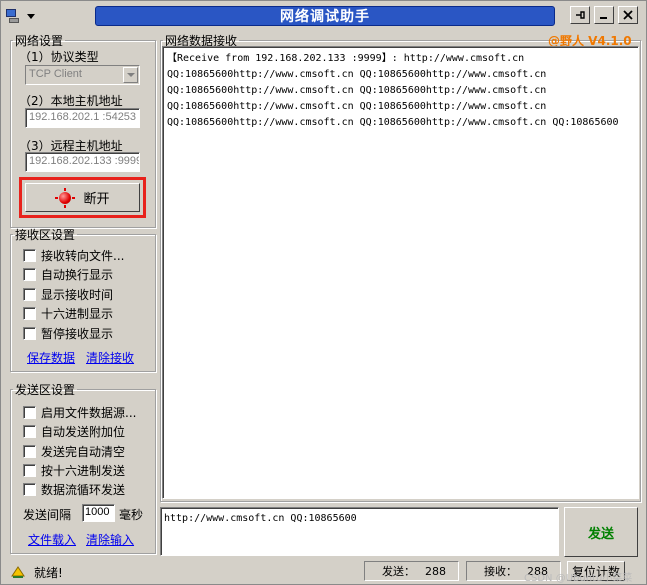  What do you see at coordinates (82, 118) in the screenshot?
I see `local-host-field: 192.168.202.1 :54253` at bounding box center [82, 118].